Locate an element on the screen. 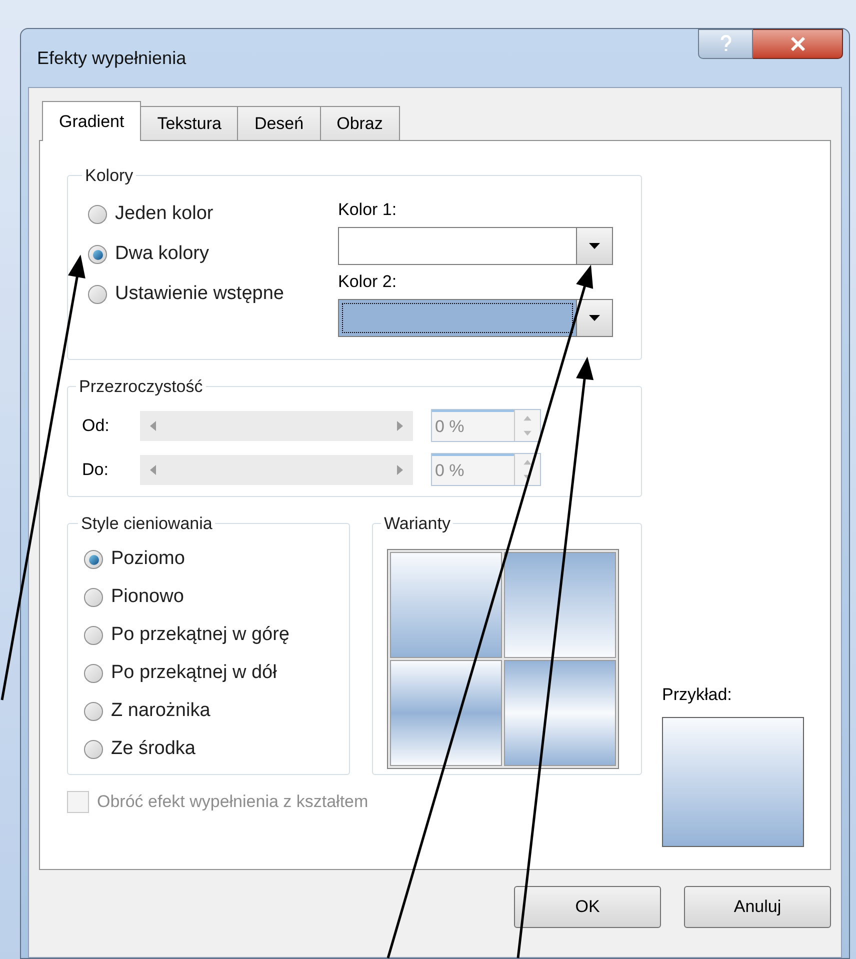  picker-label: Kolor 2: is located at coordinates (368, 281).